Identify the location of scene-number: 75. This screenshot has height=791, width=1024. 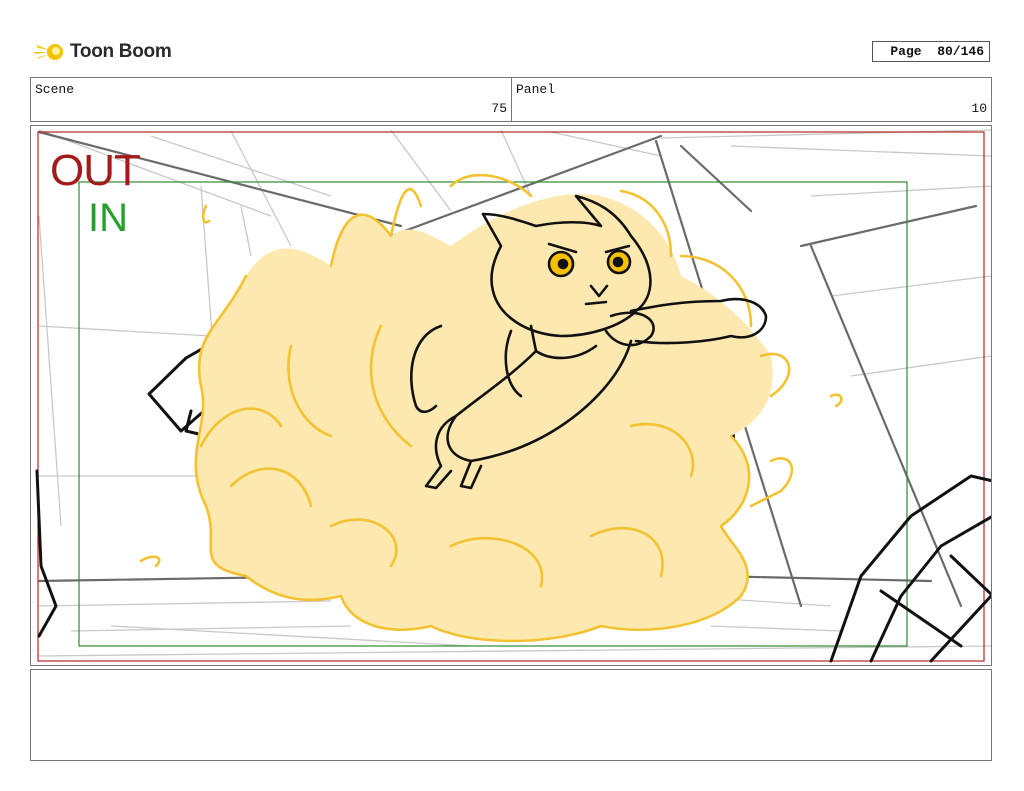
(499, 108).